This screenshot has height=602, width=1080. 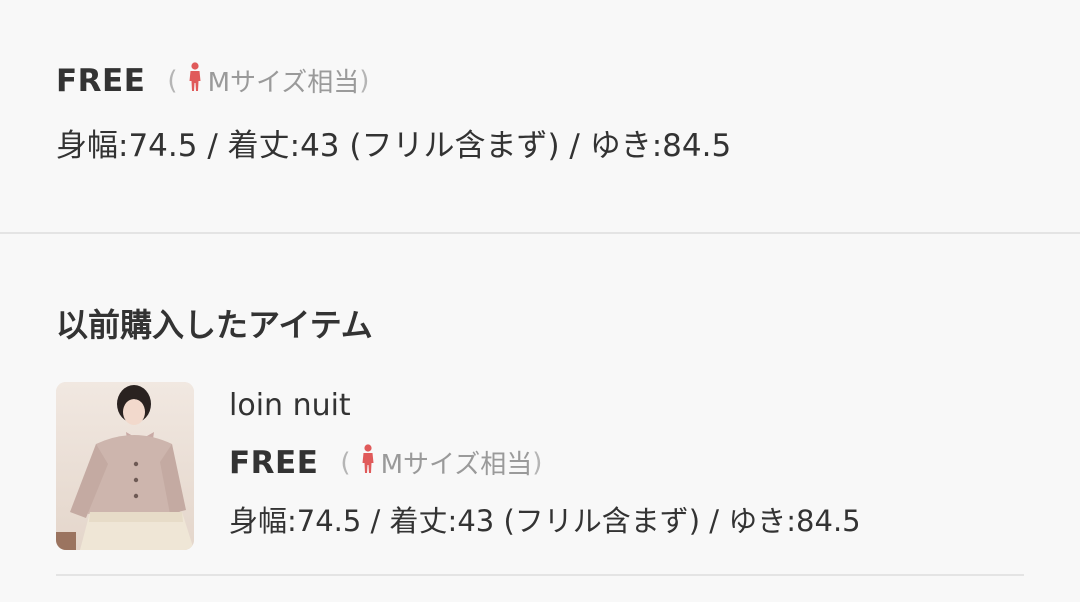 I want to click on item-size-line: FREE ( Mサイズ相当 ), so click(x=385, y=462).